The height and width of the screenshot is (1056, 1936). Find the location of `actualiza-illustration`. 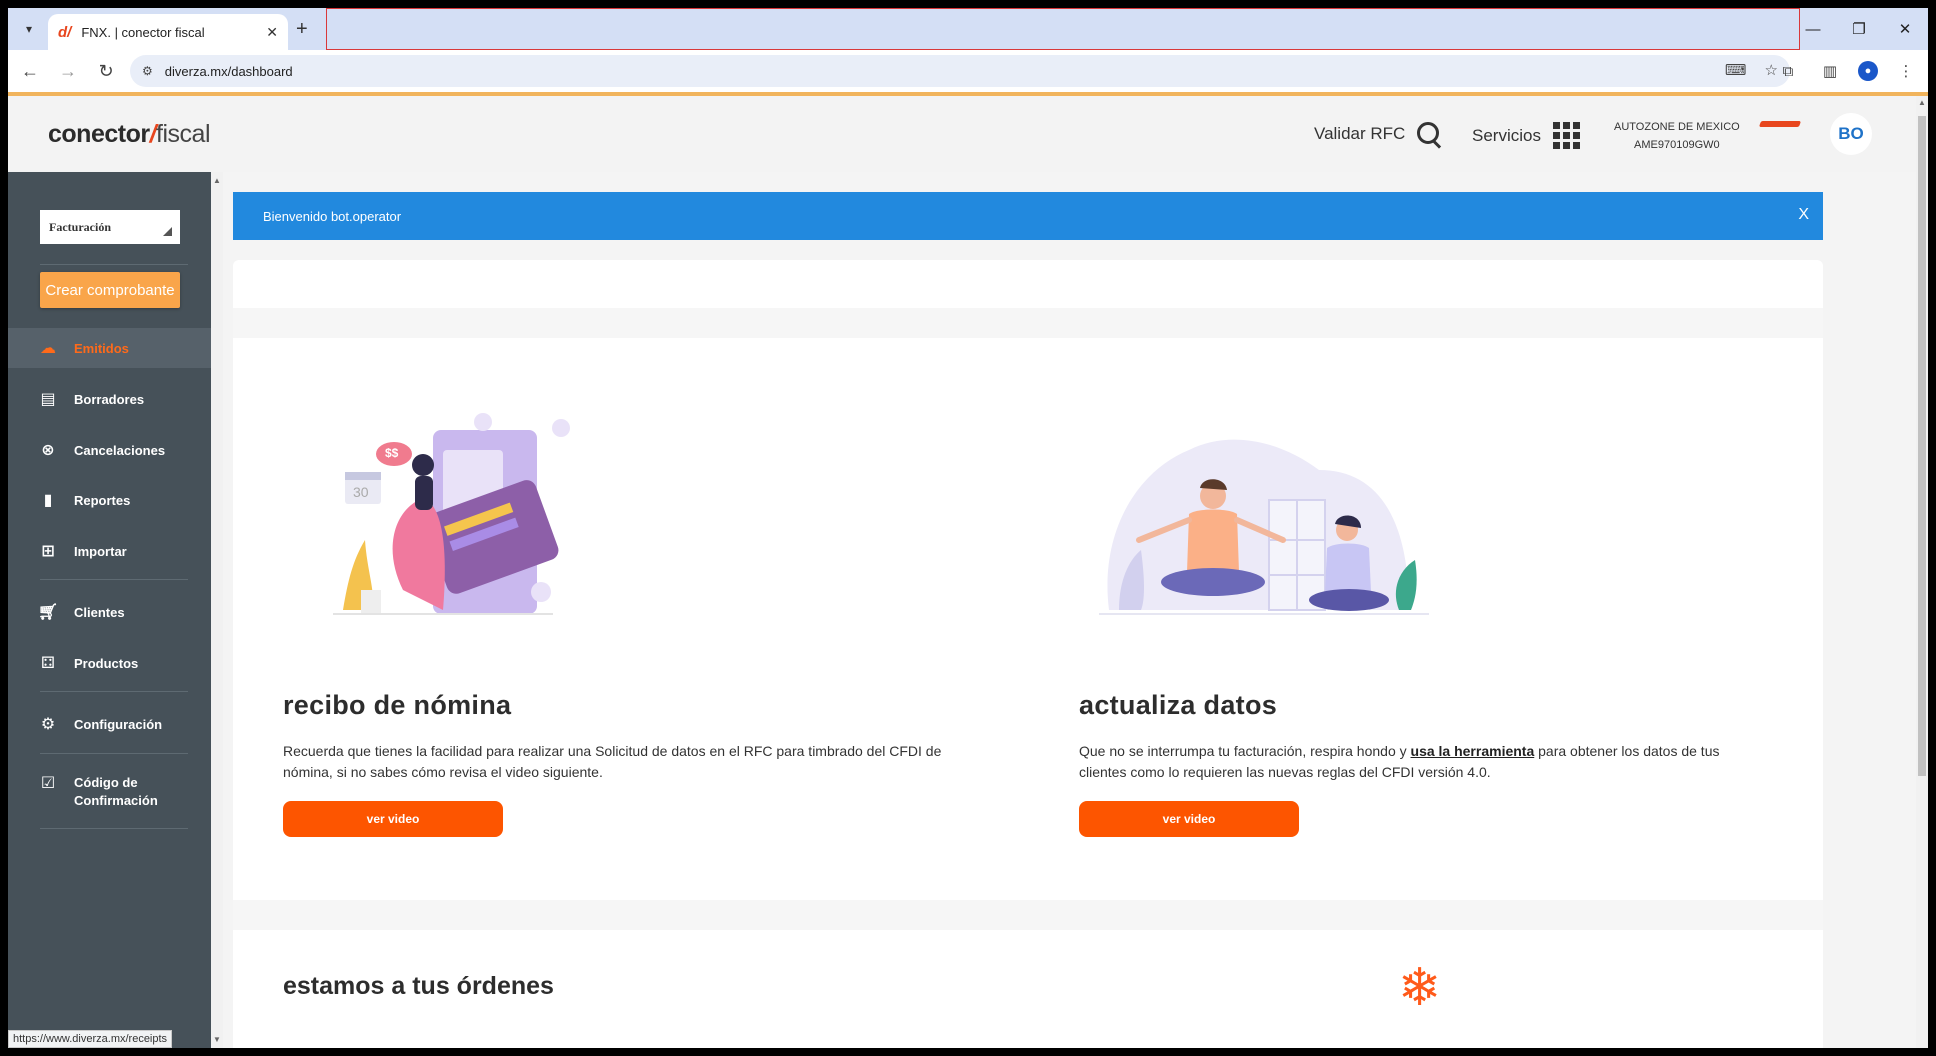

actualiza-illustration is located at coordinates (1419, 530).